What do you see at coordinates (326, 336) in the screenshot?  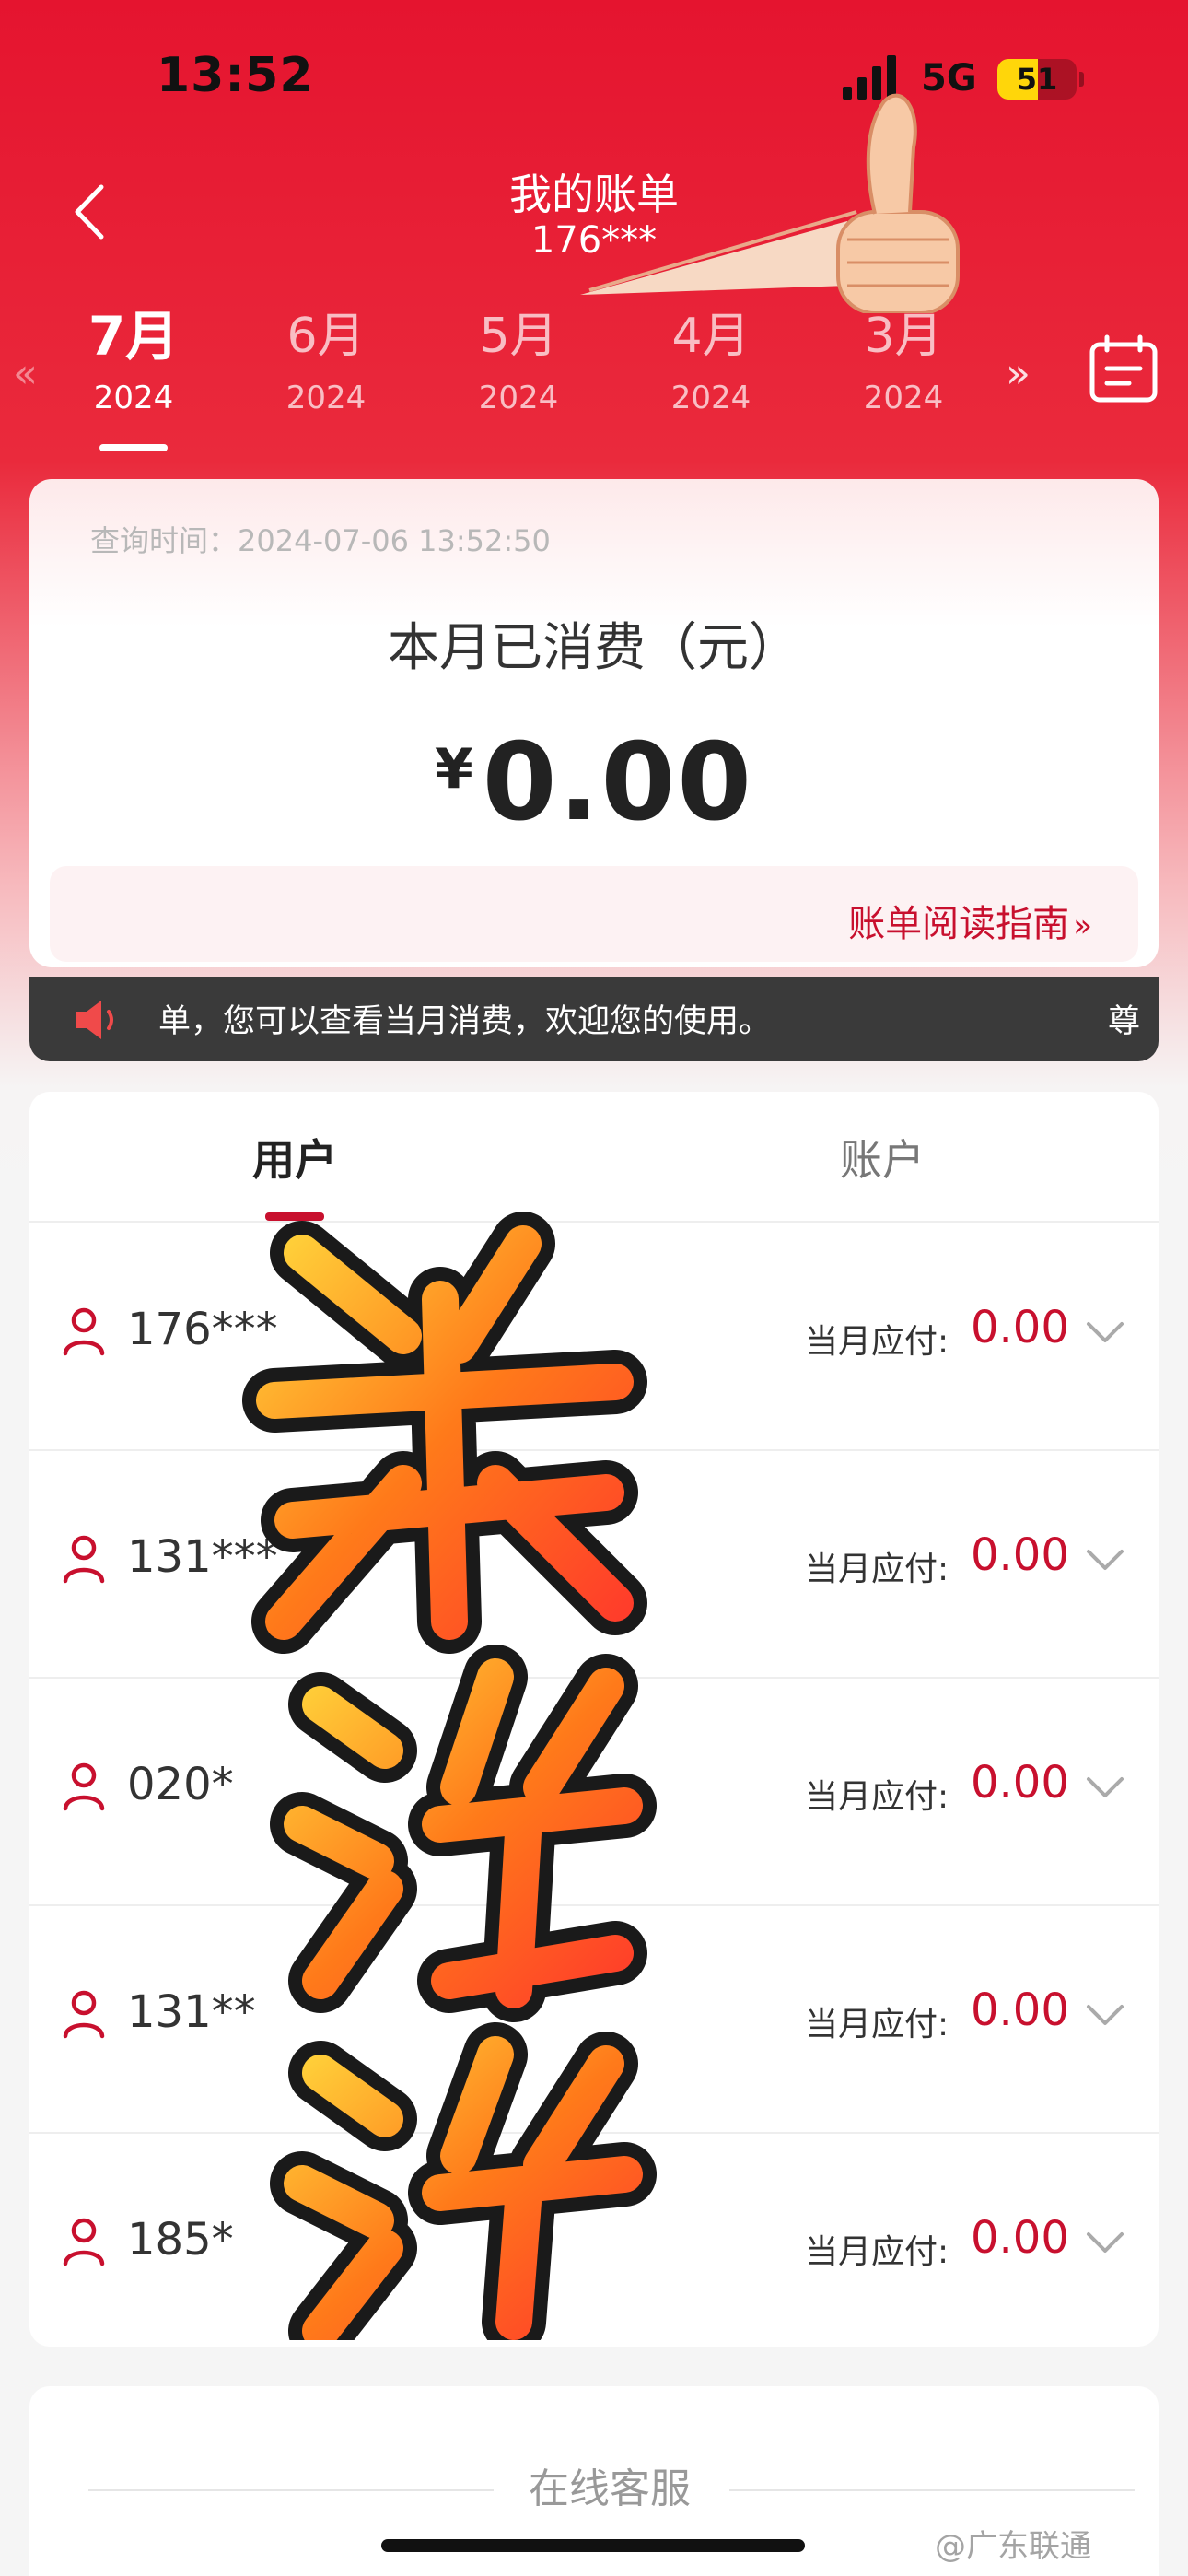 I see `month-label: 6月` at bounding box center [326, 336].